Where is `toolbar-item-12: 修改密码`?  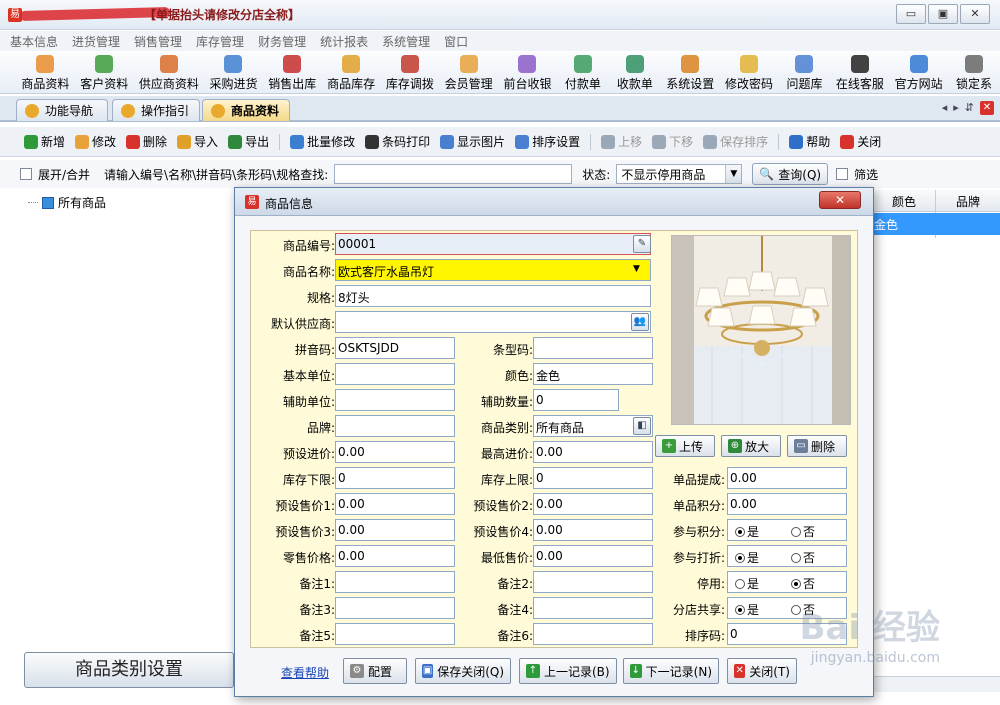 toolbar-item-12: 修改密码 is located at coordinates (749, 72).